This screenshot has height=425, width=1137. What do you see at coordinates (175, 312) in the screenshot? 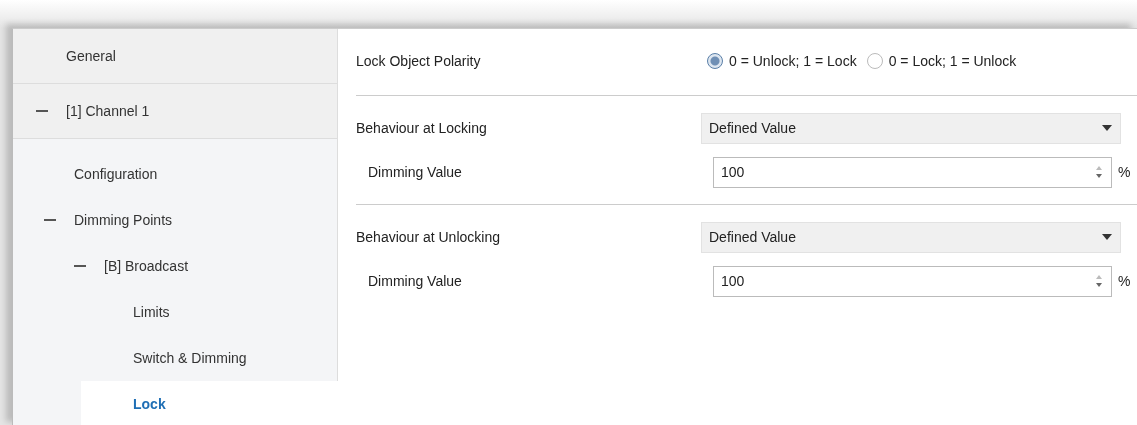
I see `sidebar-item: Limits` at bounding box center [175, 312].